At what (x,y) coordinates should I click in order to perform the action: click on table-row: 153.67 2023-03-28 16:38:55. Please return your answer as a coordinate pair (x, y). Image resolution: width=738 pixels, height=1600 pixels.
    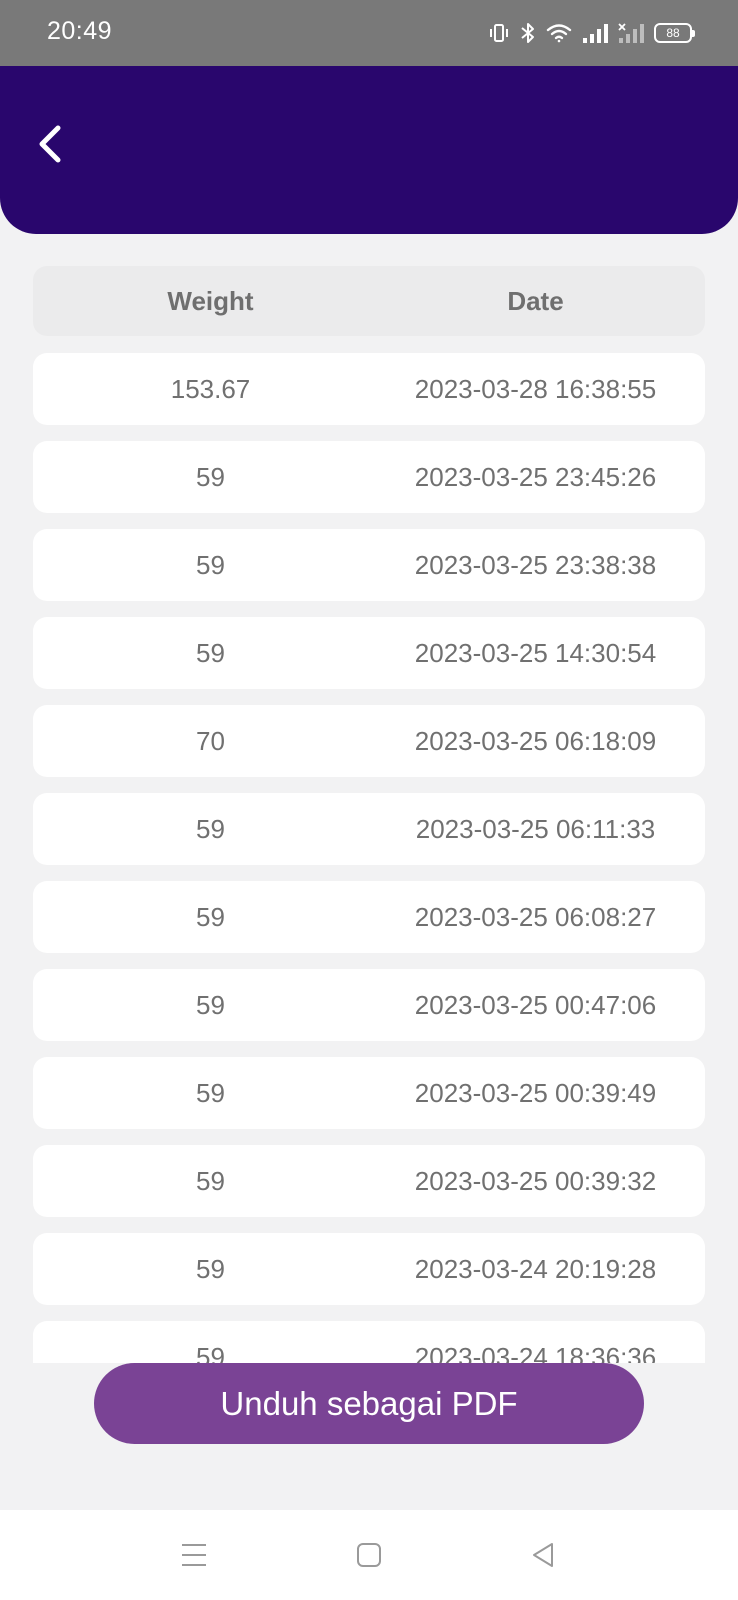
    Looking at the image, I should click on (369, 389).